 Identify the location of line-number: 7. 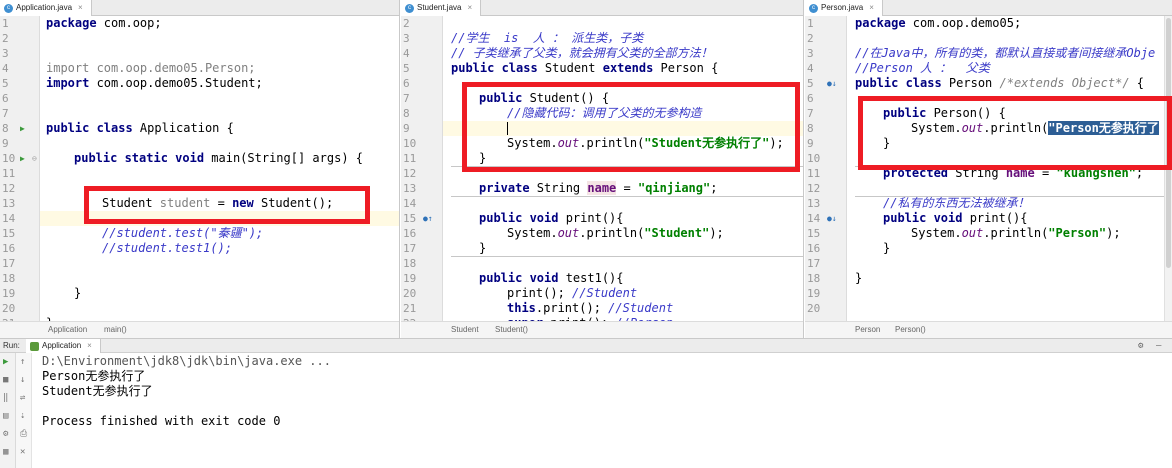
(406, 98).